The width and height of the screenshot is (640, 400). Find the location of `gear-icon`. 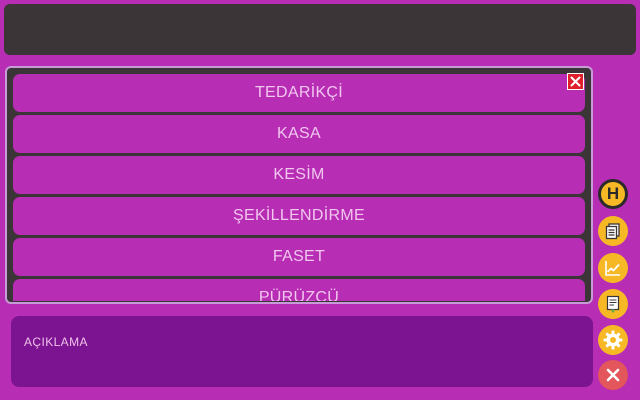

gear-icon is located at coordinates (613, 340).